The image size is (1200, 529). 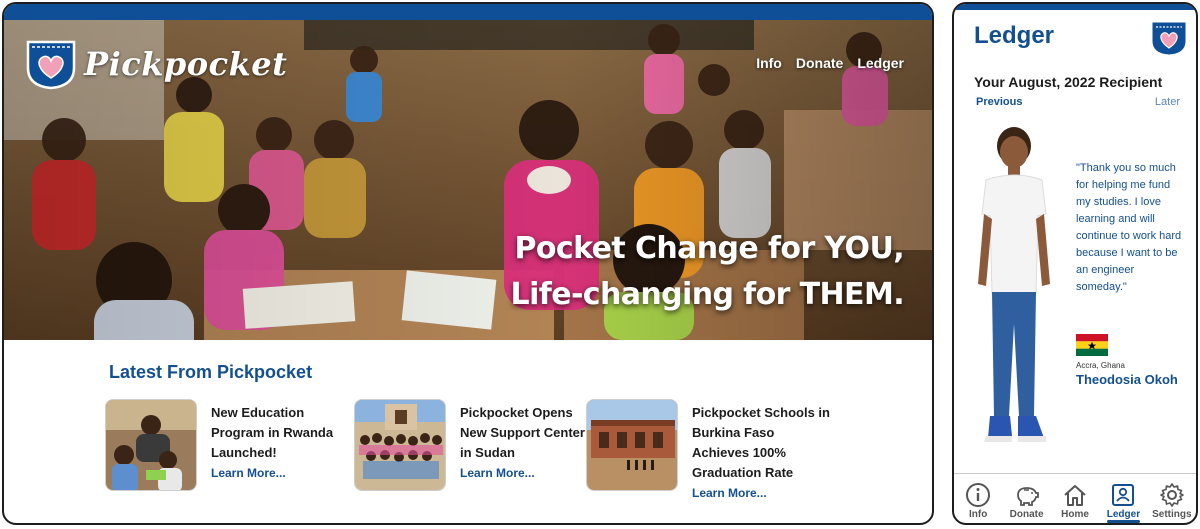 I want to click on rwanda-photo, so click(x=151, y=445).